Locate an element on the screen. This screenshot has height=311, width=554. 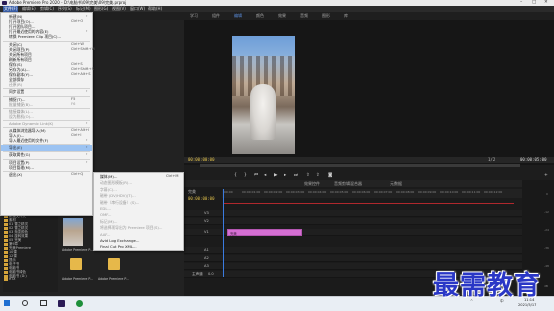
file-menu-item: 获取属性(G) is located at coordinates (19, 155).